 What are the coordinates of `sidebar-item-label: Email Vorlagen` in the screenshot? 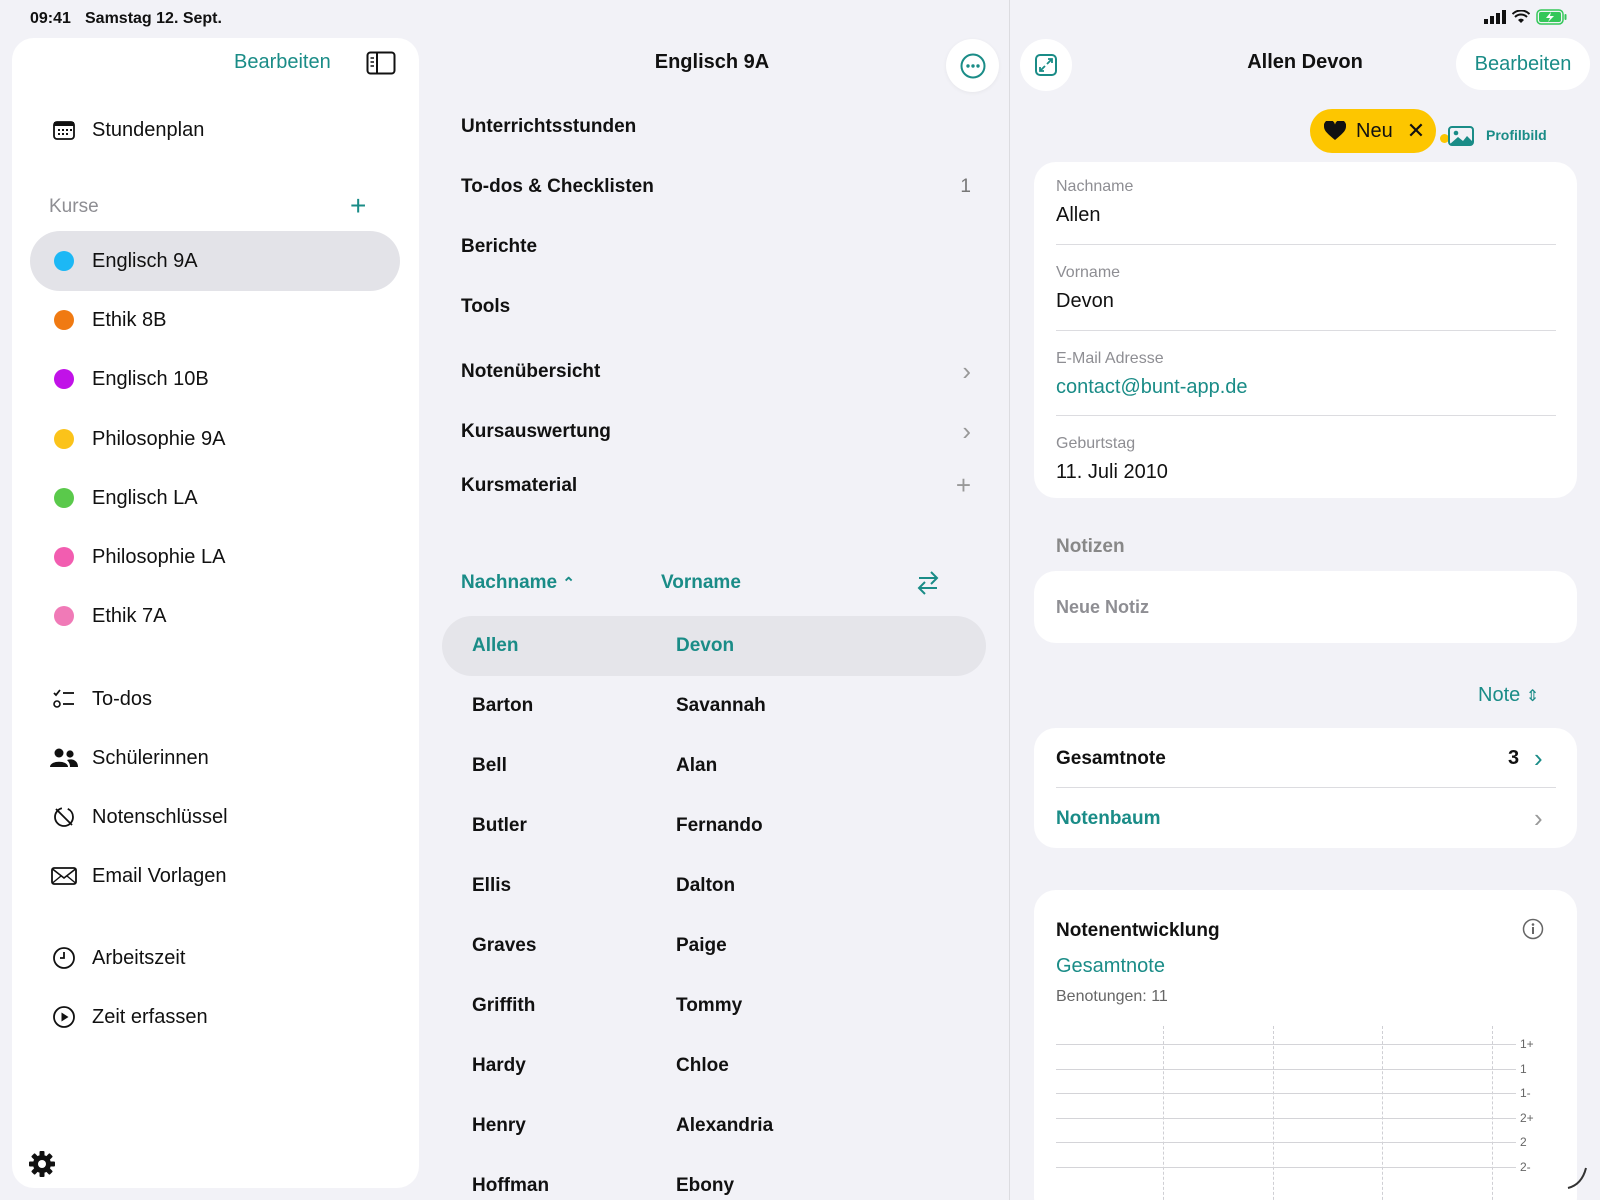 It's located at (159, 875).